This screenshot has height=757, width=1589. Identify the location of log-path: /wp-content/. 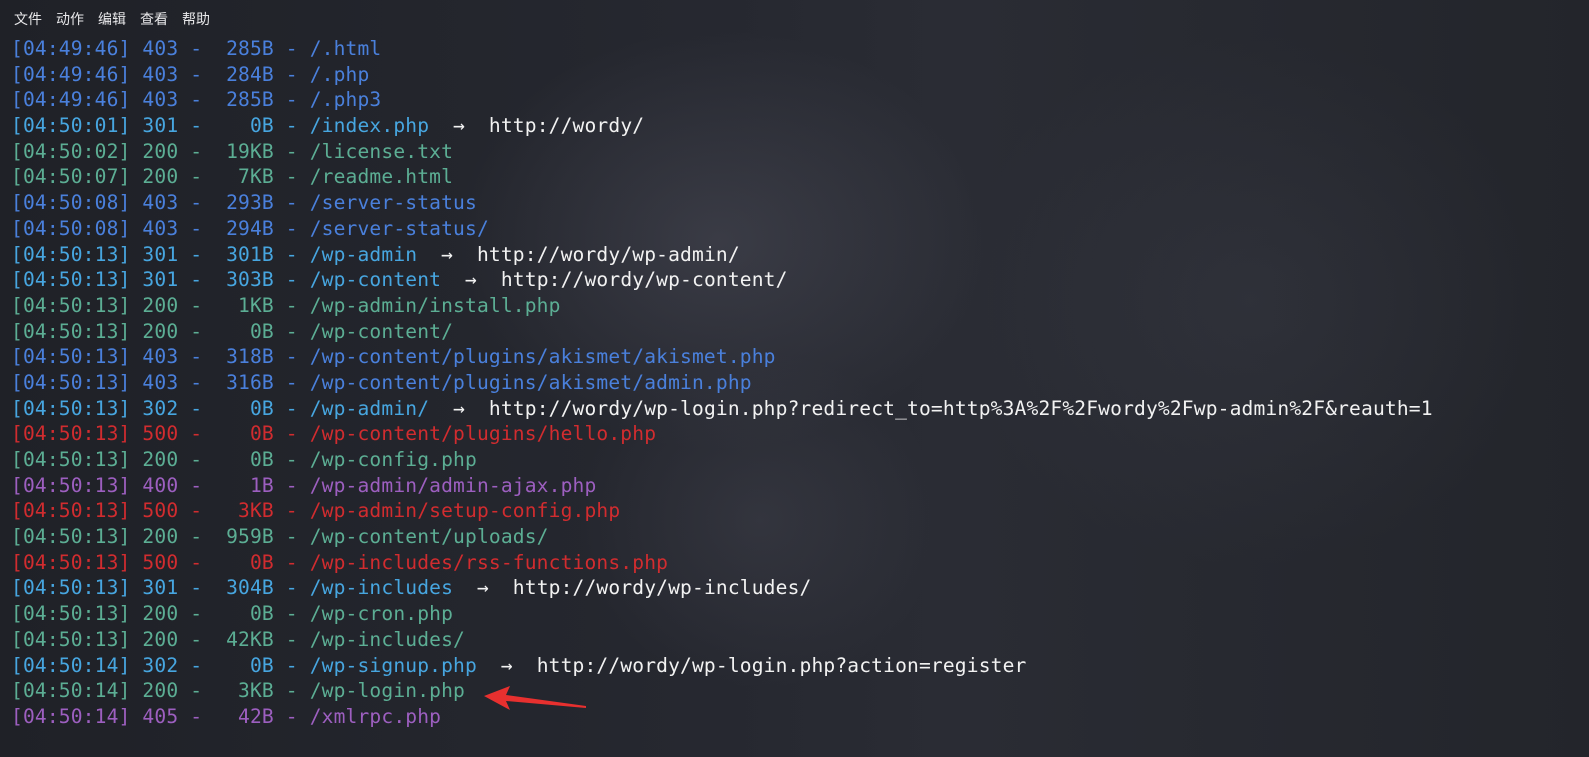
(381, 331).